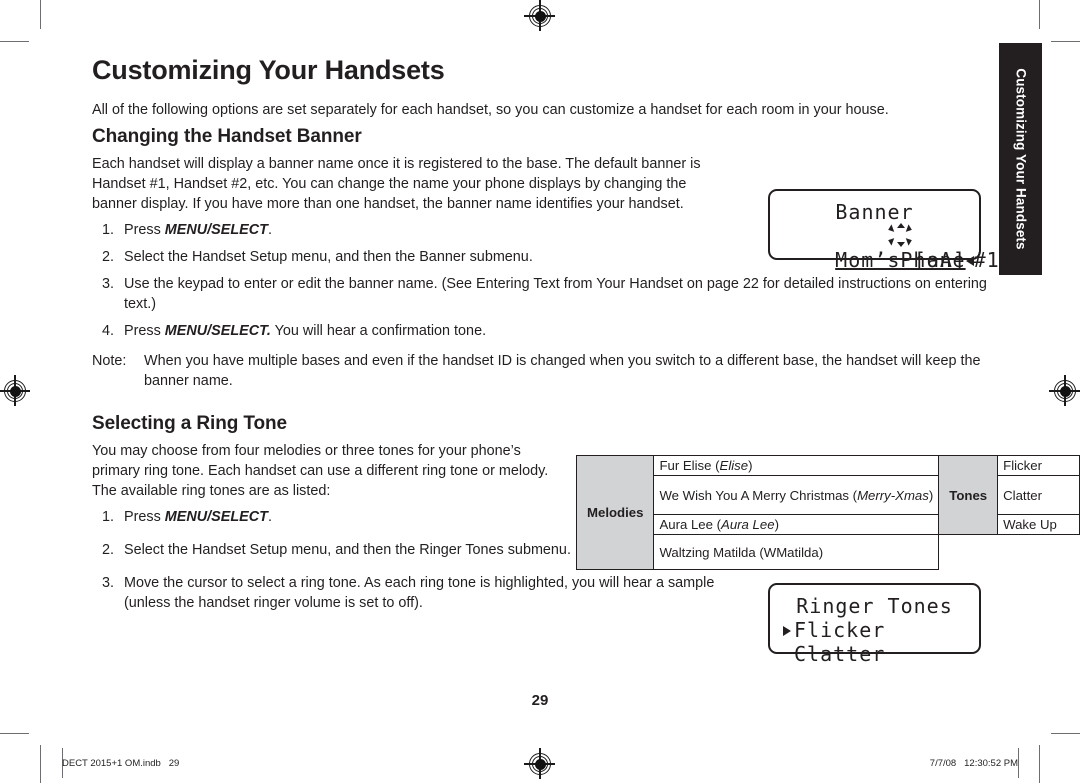 Image resolution: width=1080 pixels, height=783 pixels. I want to click on crop-mark-bottom-left-horizontal, so click(14, 734).